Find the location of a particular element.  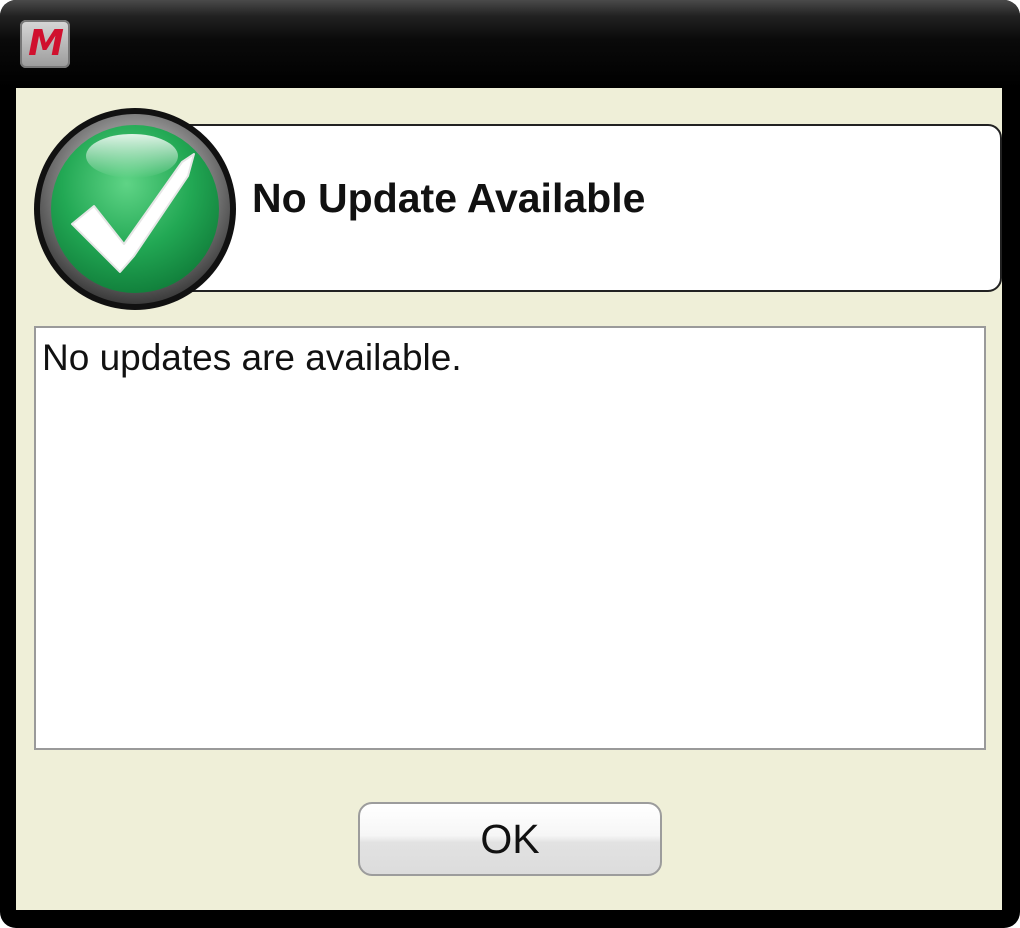

mcafee-m-icon: M is located at coordinates (45, 44).